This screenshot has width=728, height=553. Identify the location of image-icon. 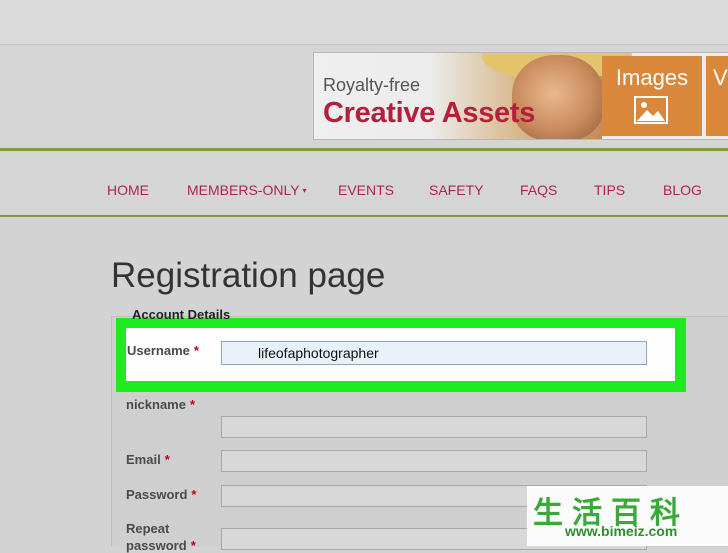
(651, 110).